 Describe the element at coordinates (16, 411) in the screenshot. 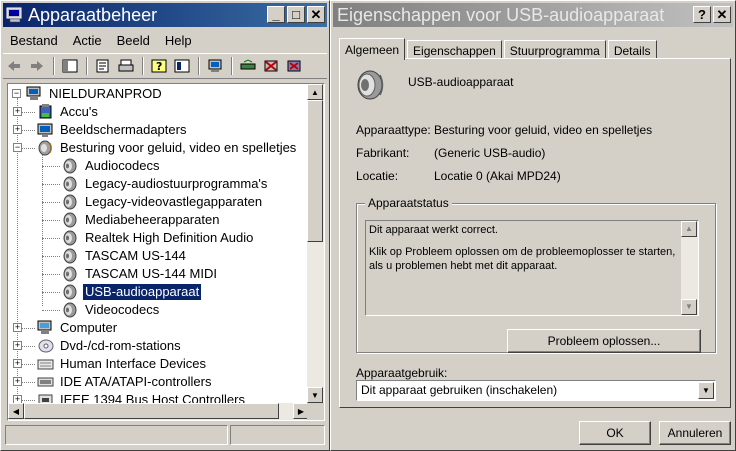

I see `scroll-left-button: ◀` at that location.